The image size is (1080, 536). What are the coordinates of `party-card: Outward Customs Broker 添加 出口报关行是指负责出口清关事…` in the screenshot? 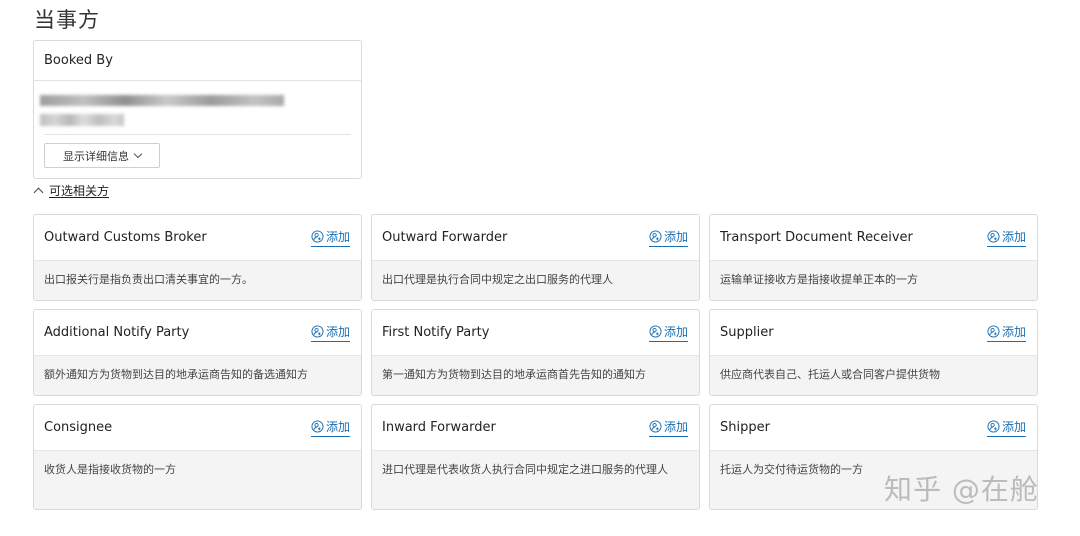 It's located at (197, 257).